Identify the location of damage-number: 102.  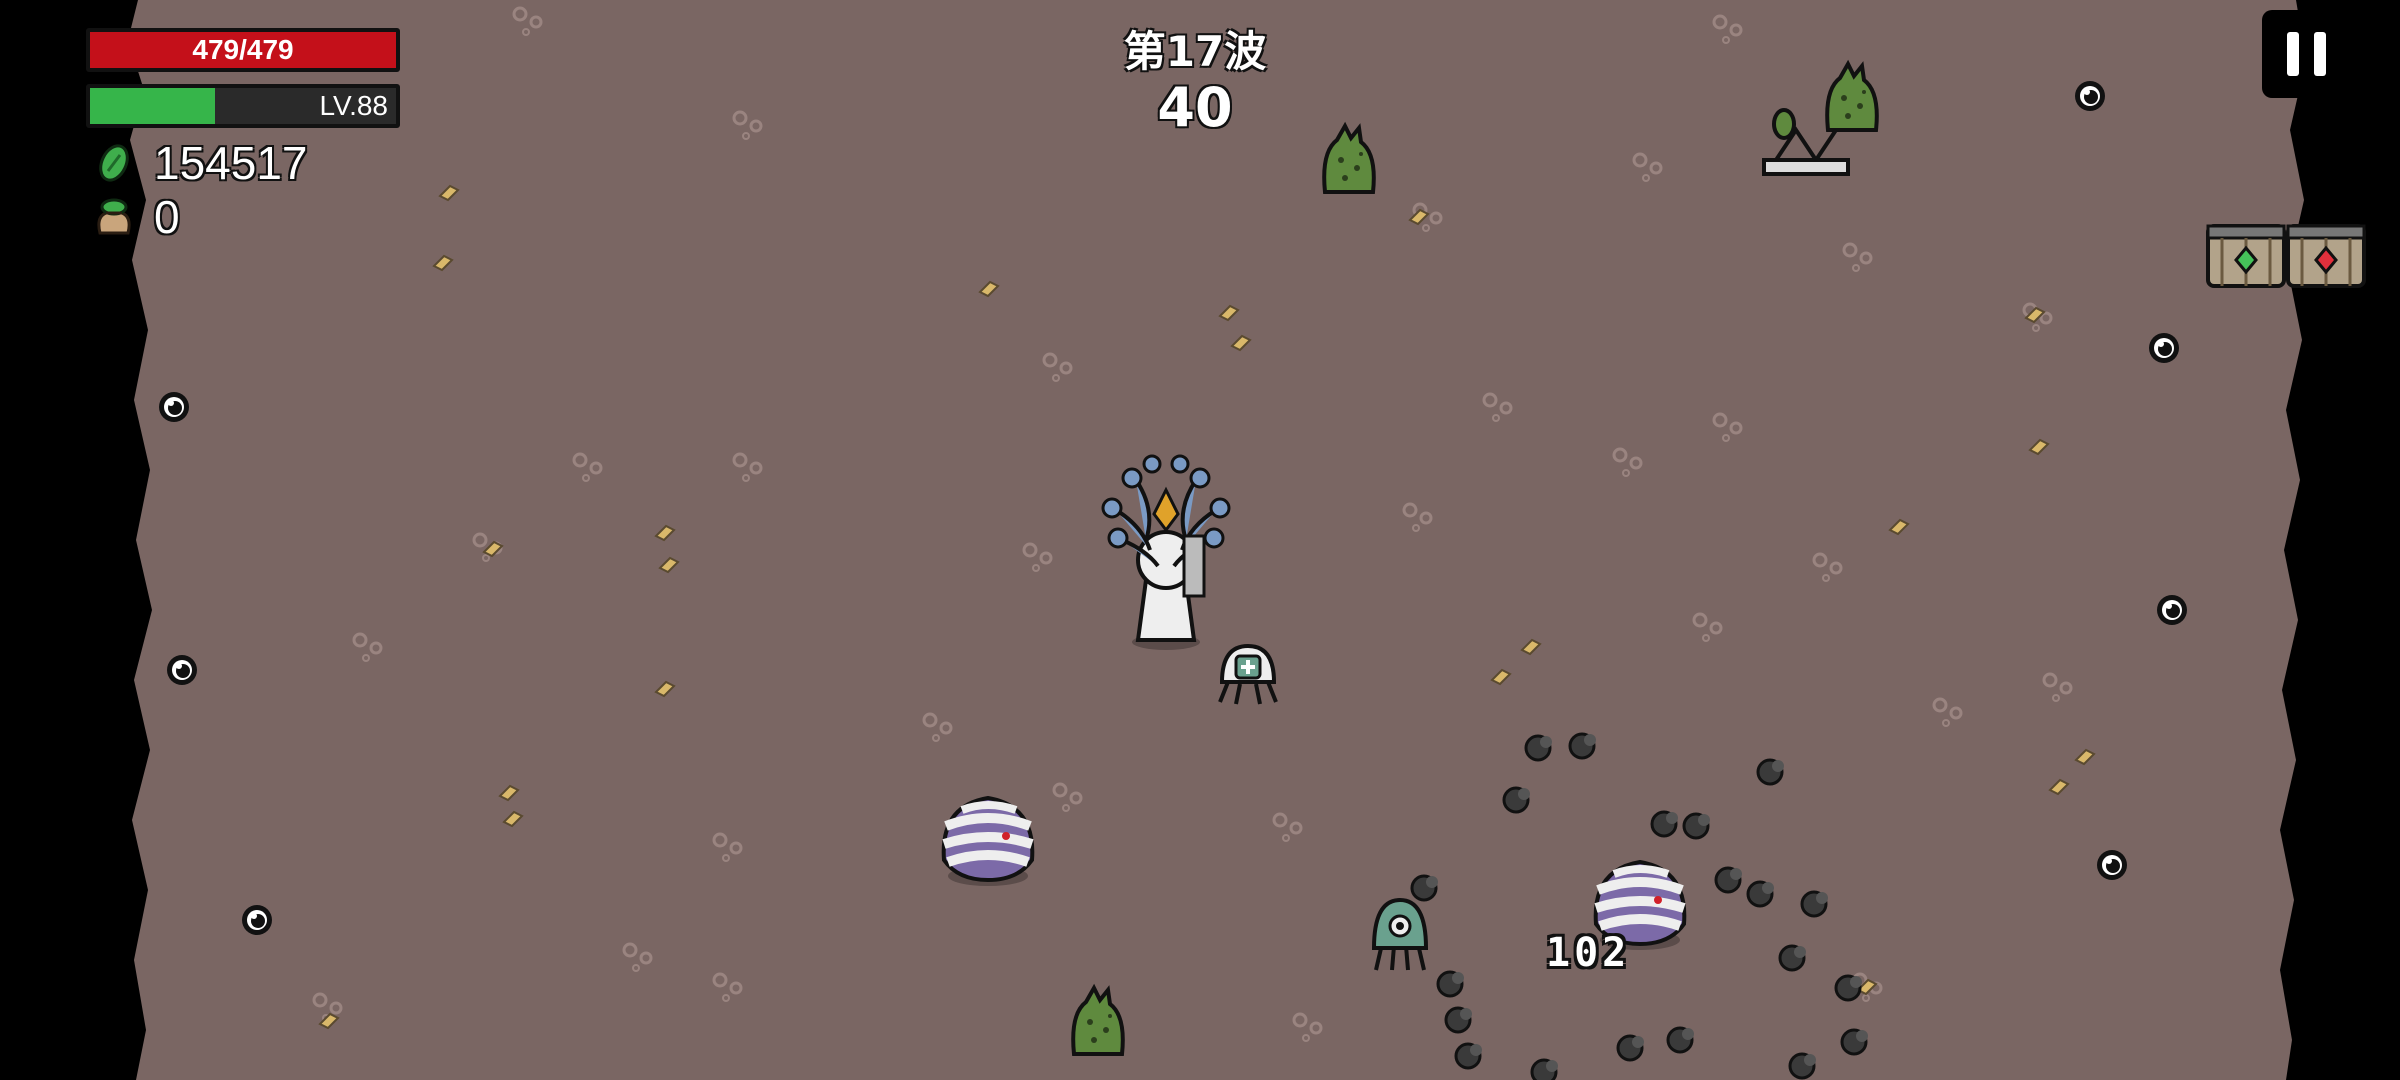
(1588, 953).